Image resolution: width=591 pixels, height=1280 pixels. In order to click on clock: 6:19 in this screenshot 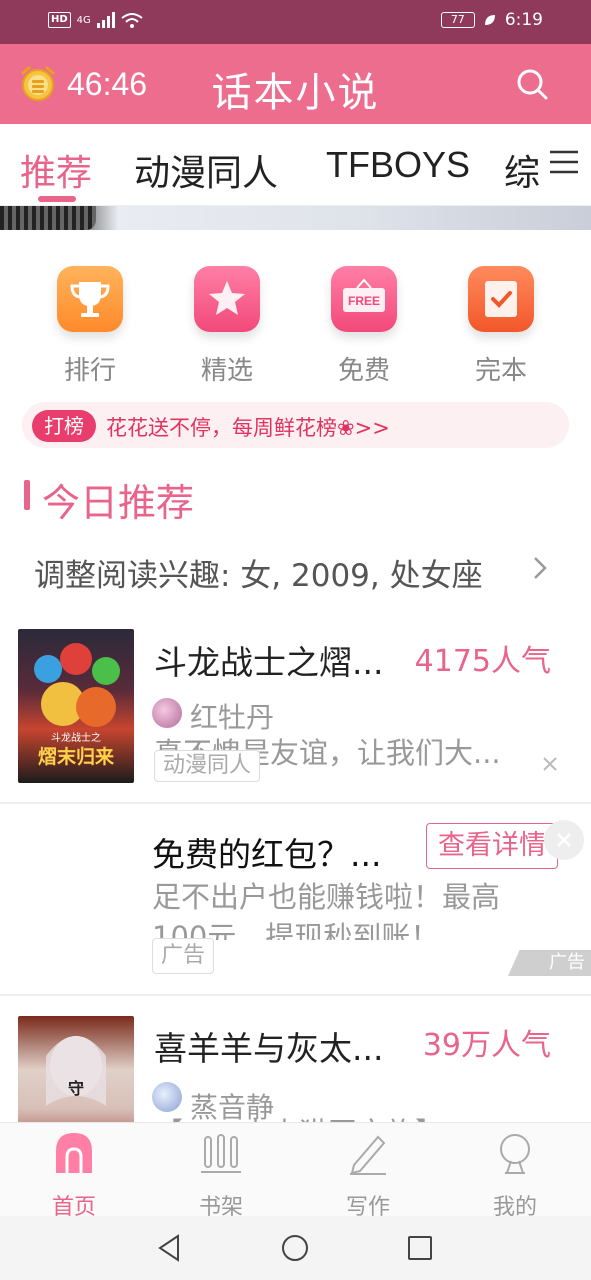, I will do `click(523, 20)`.